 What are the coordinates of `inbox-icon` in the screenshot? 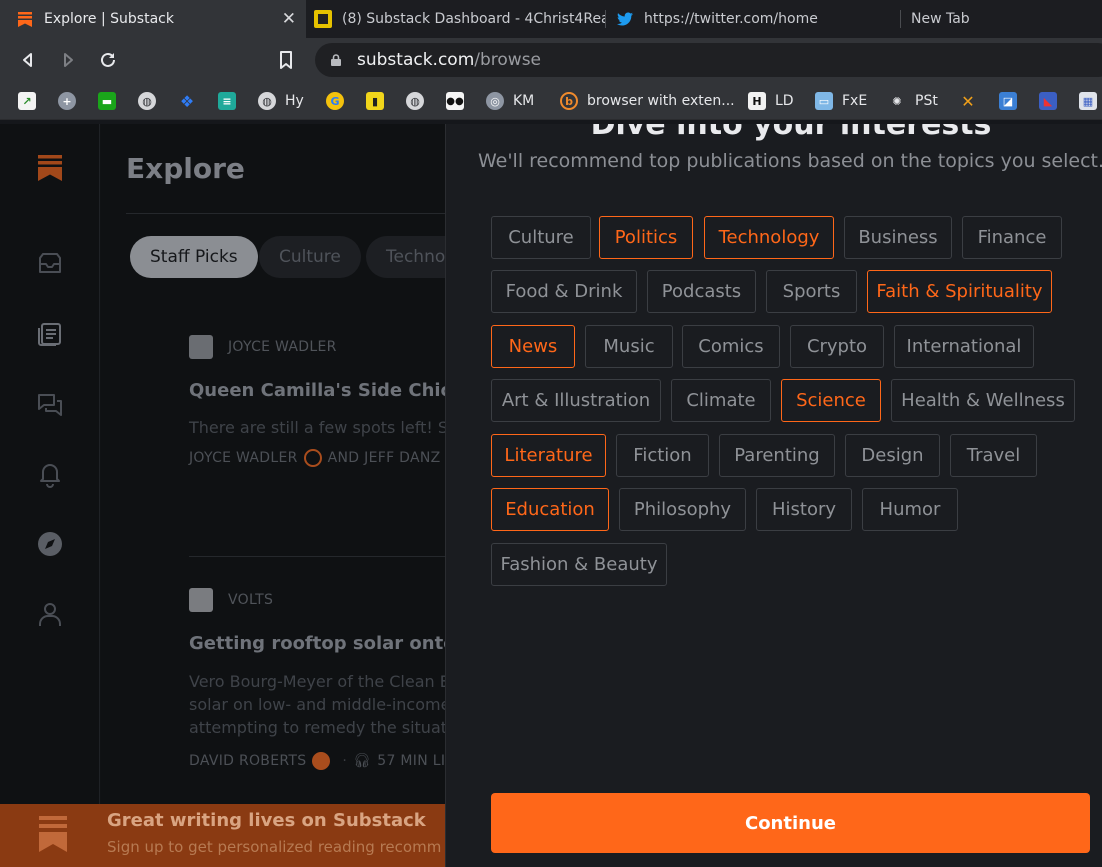 It's located at (50, 264).